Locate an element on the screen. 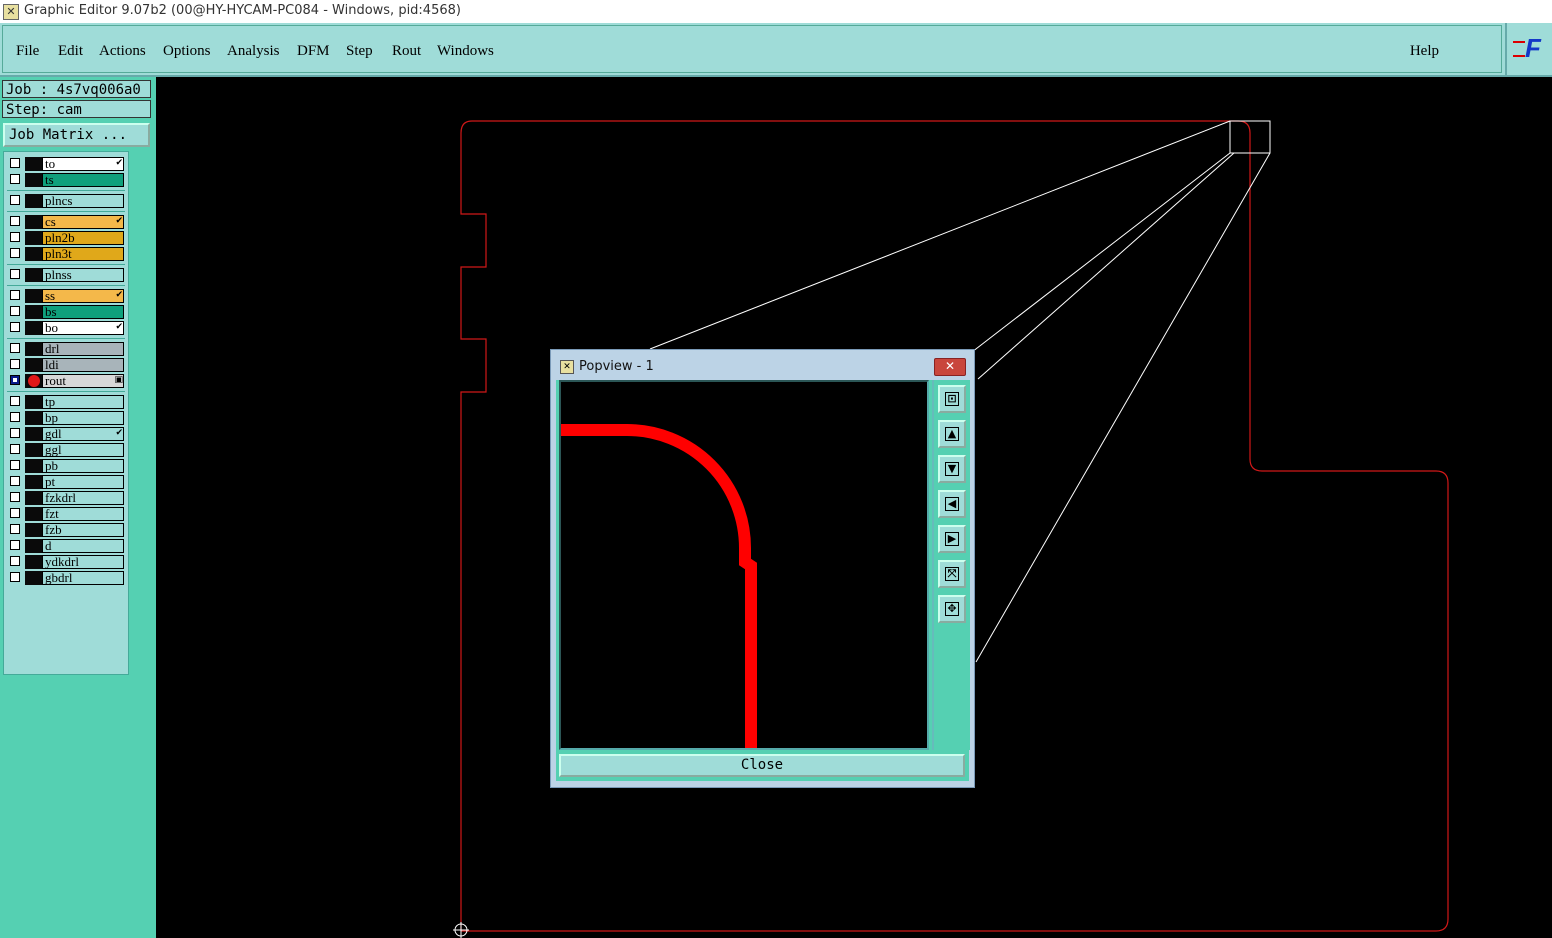  layer-name: ts is located at coordinates (83, 180).